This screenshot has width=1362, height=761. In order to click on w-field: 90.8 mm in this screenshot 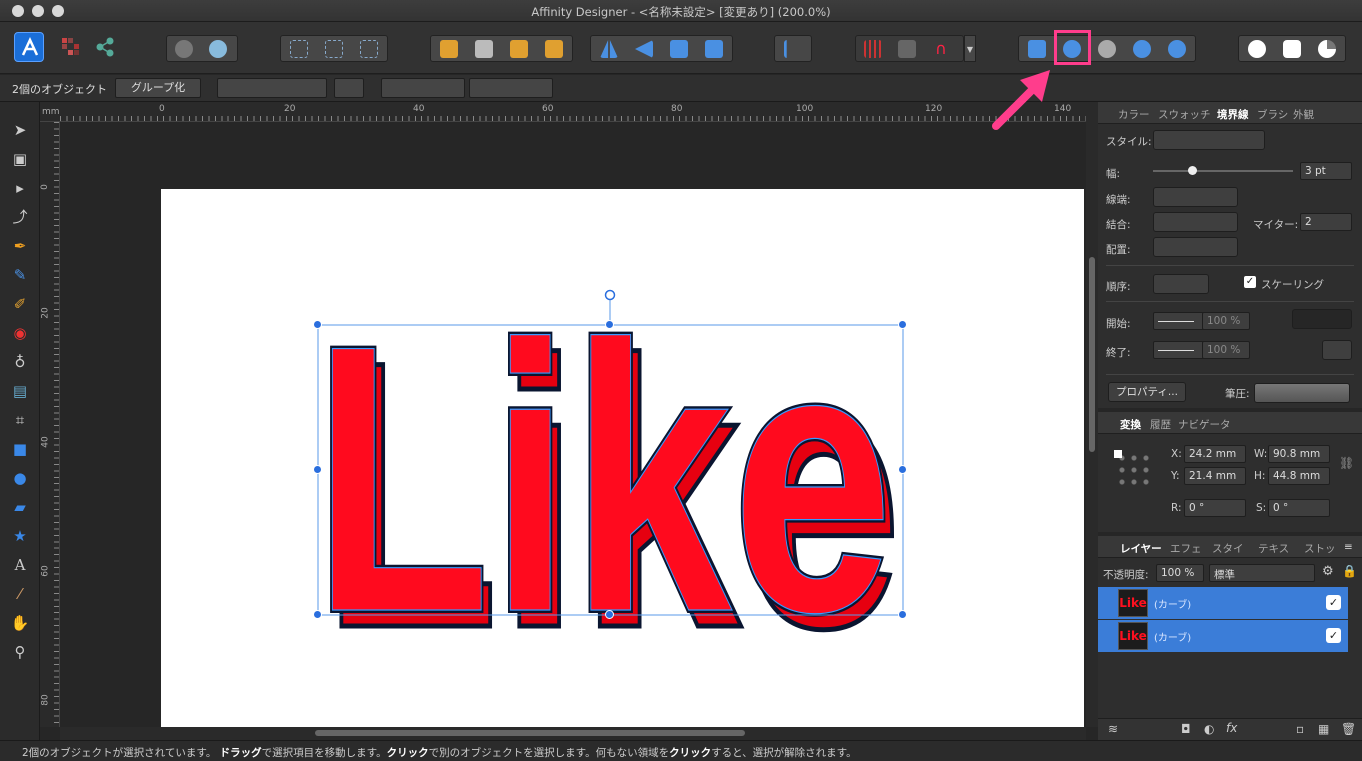, I will do `click(1299, 454)`.